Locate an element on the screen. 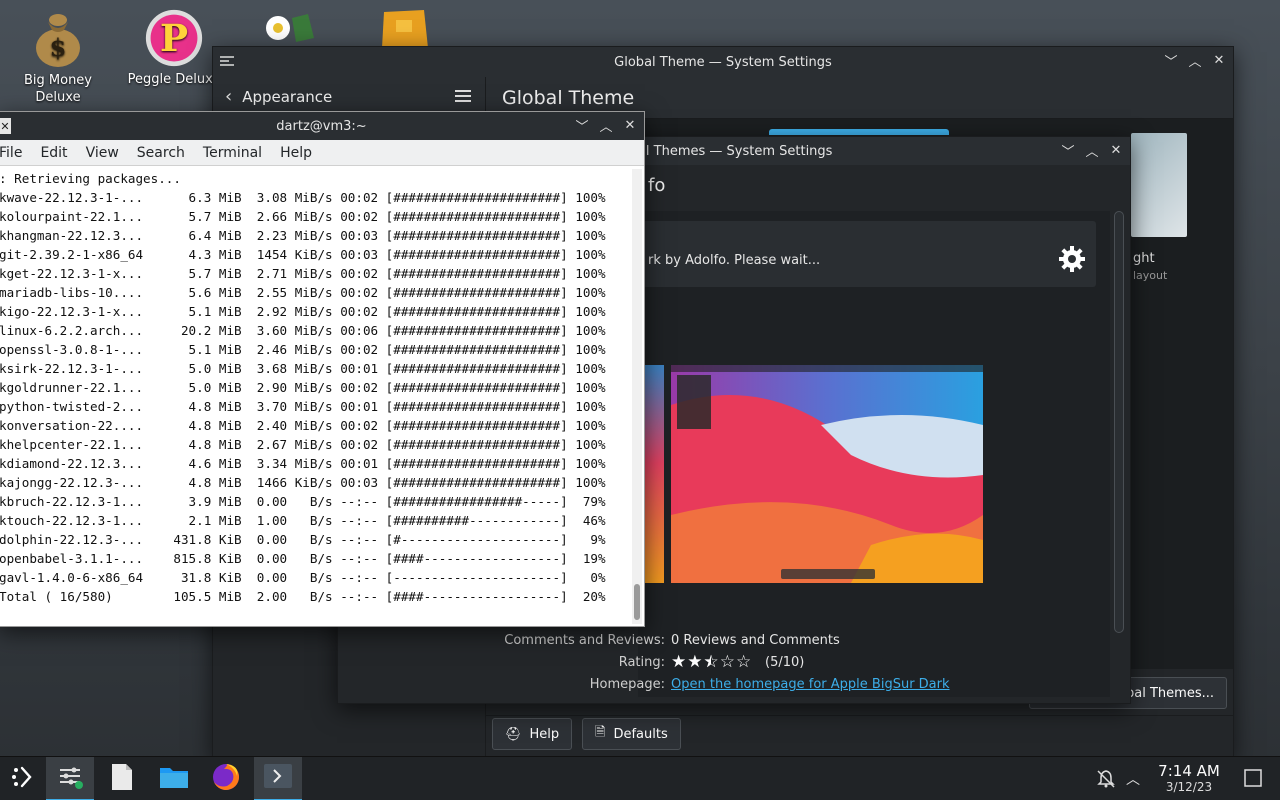  taskbar-firefox is located at coordinates (226, 778).